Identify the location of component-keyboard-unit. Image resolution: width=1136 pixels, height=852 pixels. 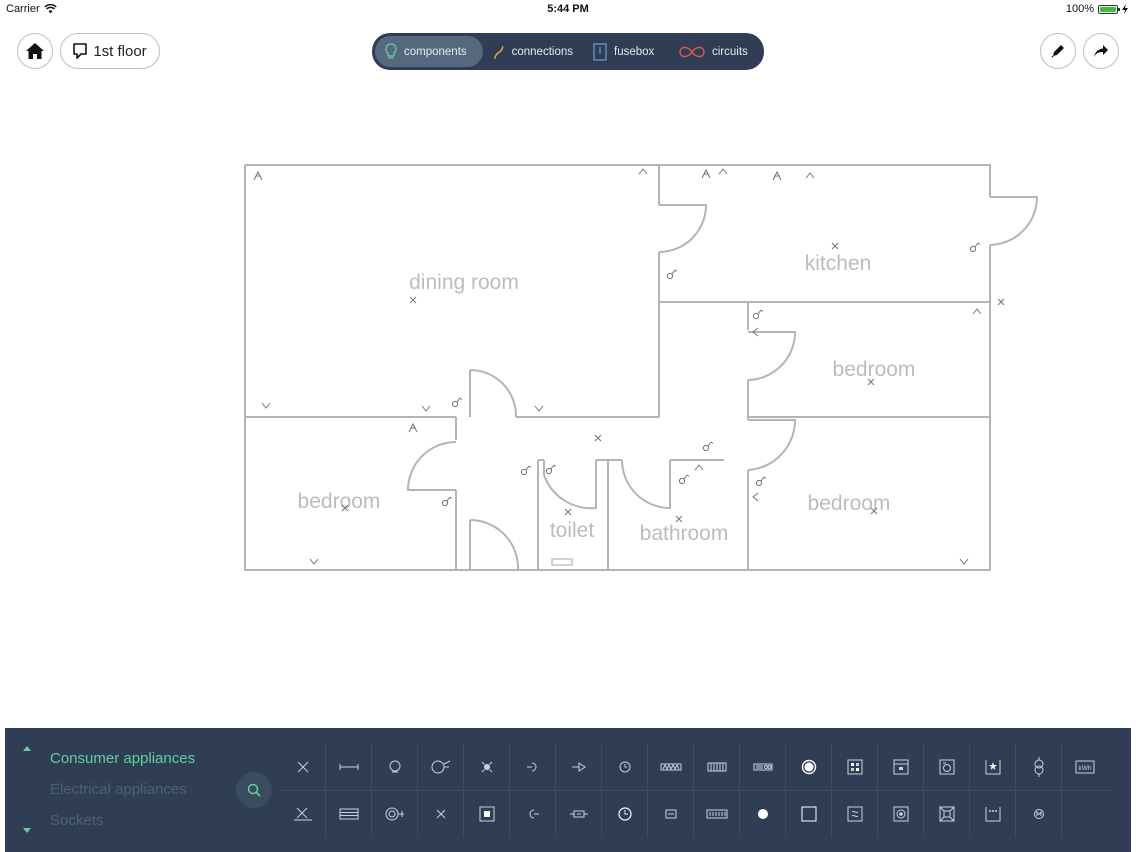
(717, 814).